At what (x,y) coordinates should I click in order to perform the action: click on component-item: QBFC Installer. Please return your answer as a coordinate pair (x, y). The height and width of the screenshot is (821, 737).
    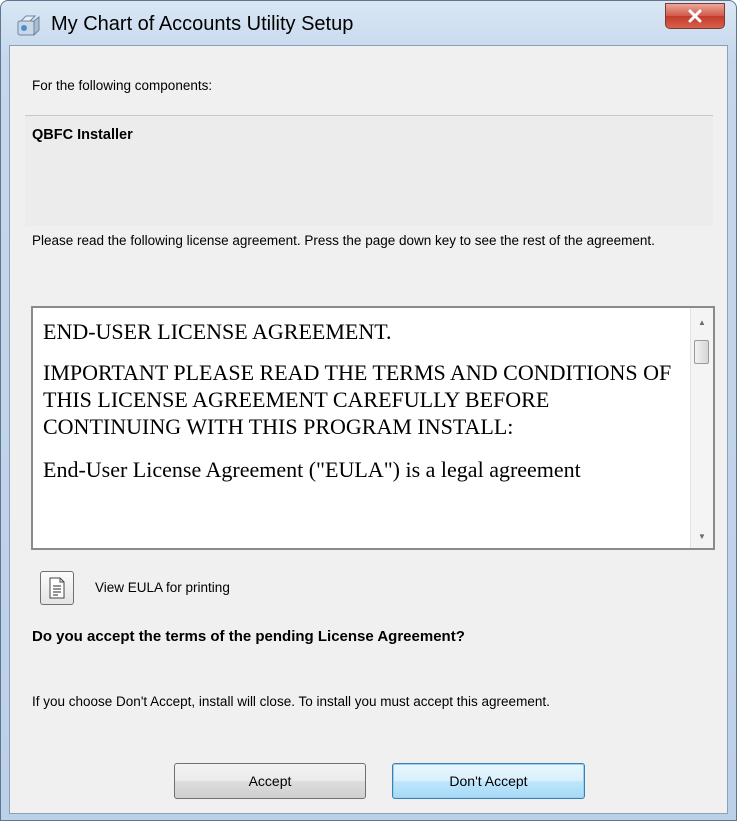
    Looking at the image, I should click on (82, 135).